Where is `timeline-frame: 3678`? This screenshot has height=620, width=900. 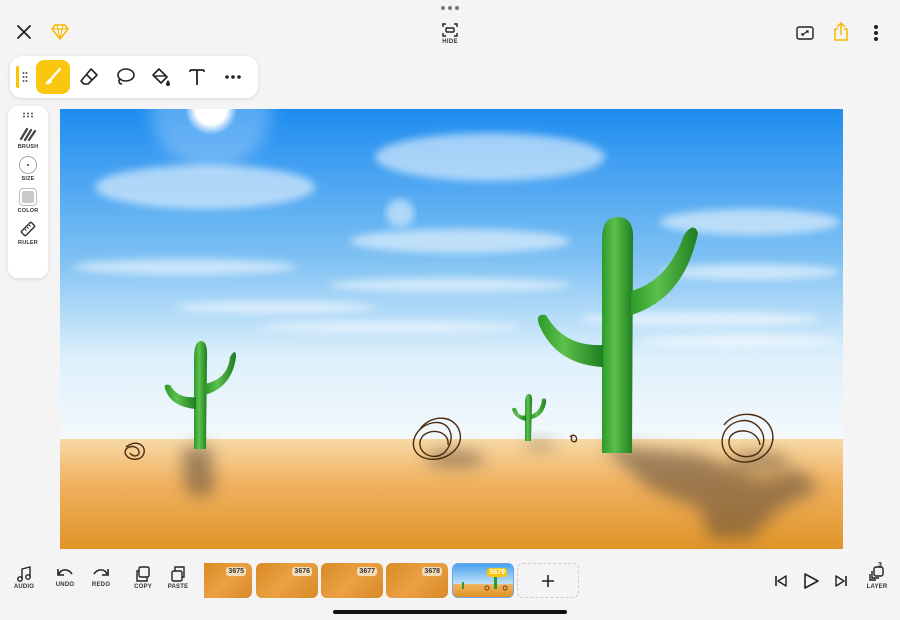
timeline-frame: 3678 is located at coordinates (417, 580).